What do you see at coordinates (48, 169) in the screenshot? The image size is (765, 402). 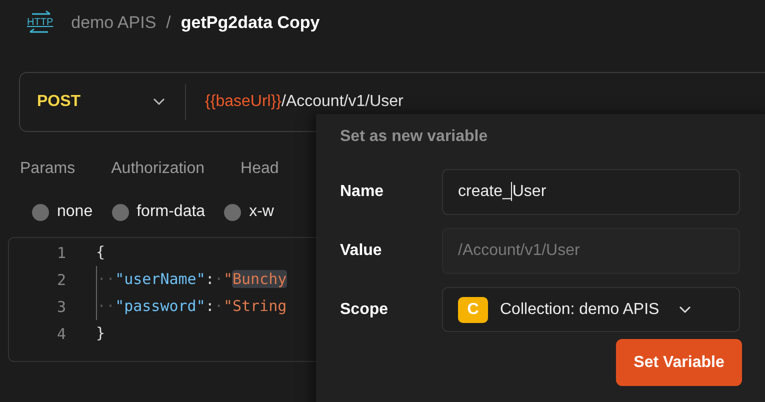 I see `request-tab: Params` at bounding box center [48, 169].